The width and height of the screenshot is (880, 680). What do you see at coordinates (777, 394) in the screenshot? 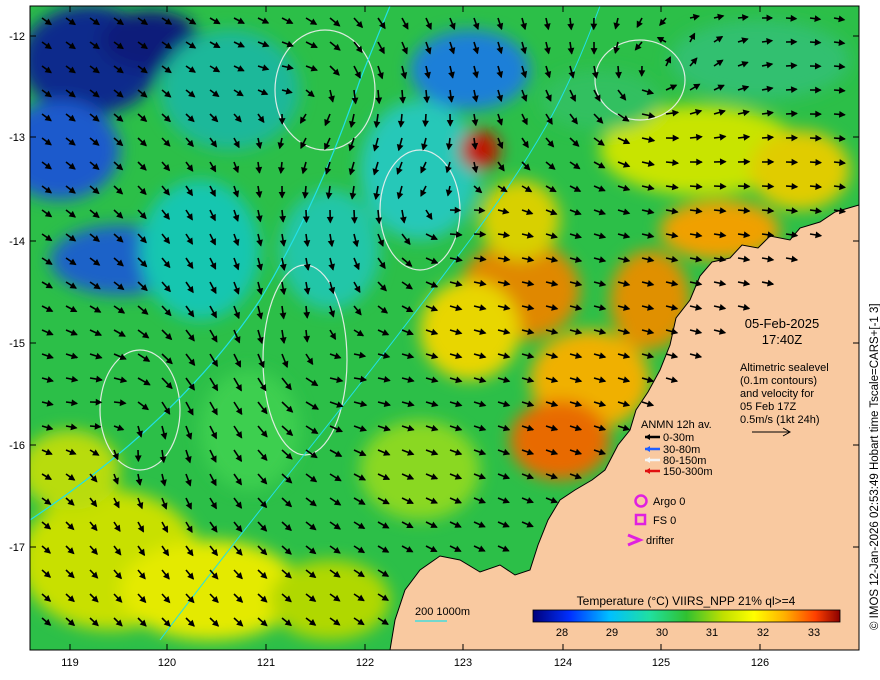
I see `altimetry-line: and velocity for` at bounding box center [777, 394].